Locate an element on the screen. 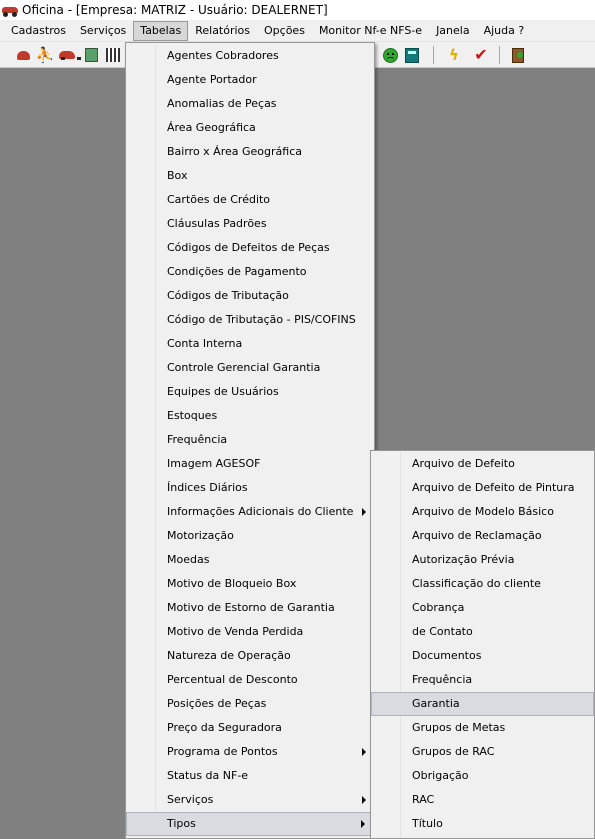 The width and height of the screenshot is (595, 839). menu-item-label: Bairro x Área Geográfica is located at coordinates (234, 151).